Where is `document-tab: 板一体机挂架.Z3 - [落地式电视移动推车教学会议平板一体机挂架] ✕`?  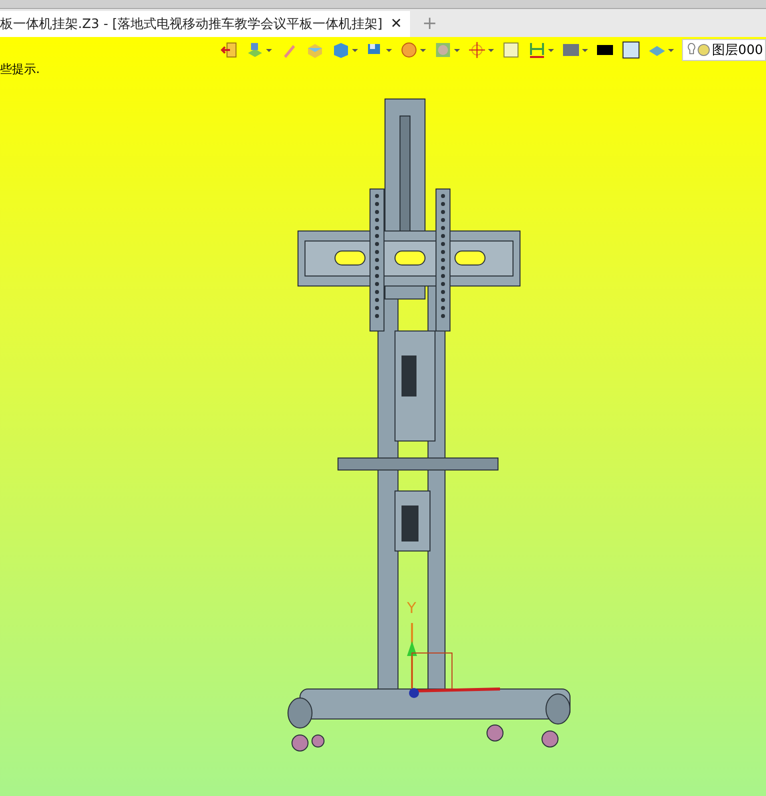
document-tab: 板一体机挂架.Z3 - [落地式电视移动推车教学会议平板一体机挂架] ✕ is located at coordinates (205, 24).